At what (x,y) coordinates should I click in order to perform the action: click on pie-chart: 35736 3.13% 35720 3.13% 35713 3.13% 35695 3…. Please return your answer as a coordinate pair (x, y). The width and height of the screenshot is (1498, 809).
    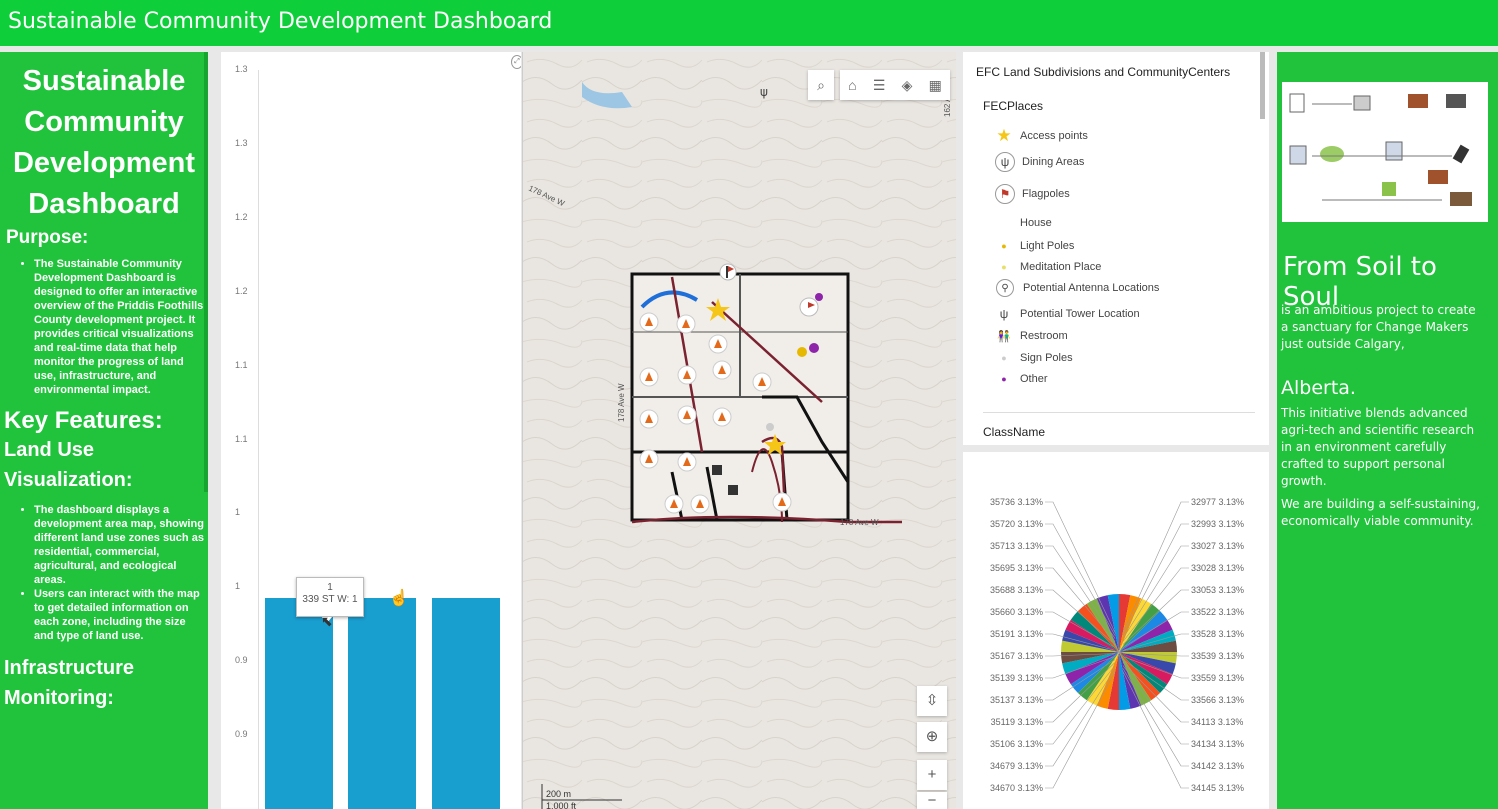
    Looking at the image, I should click on (1116, 630).